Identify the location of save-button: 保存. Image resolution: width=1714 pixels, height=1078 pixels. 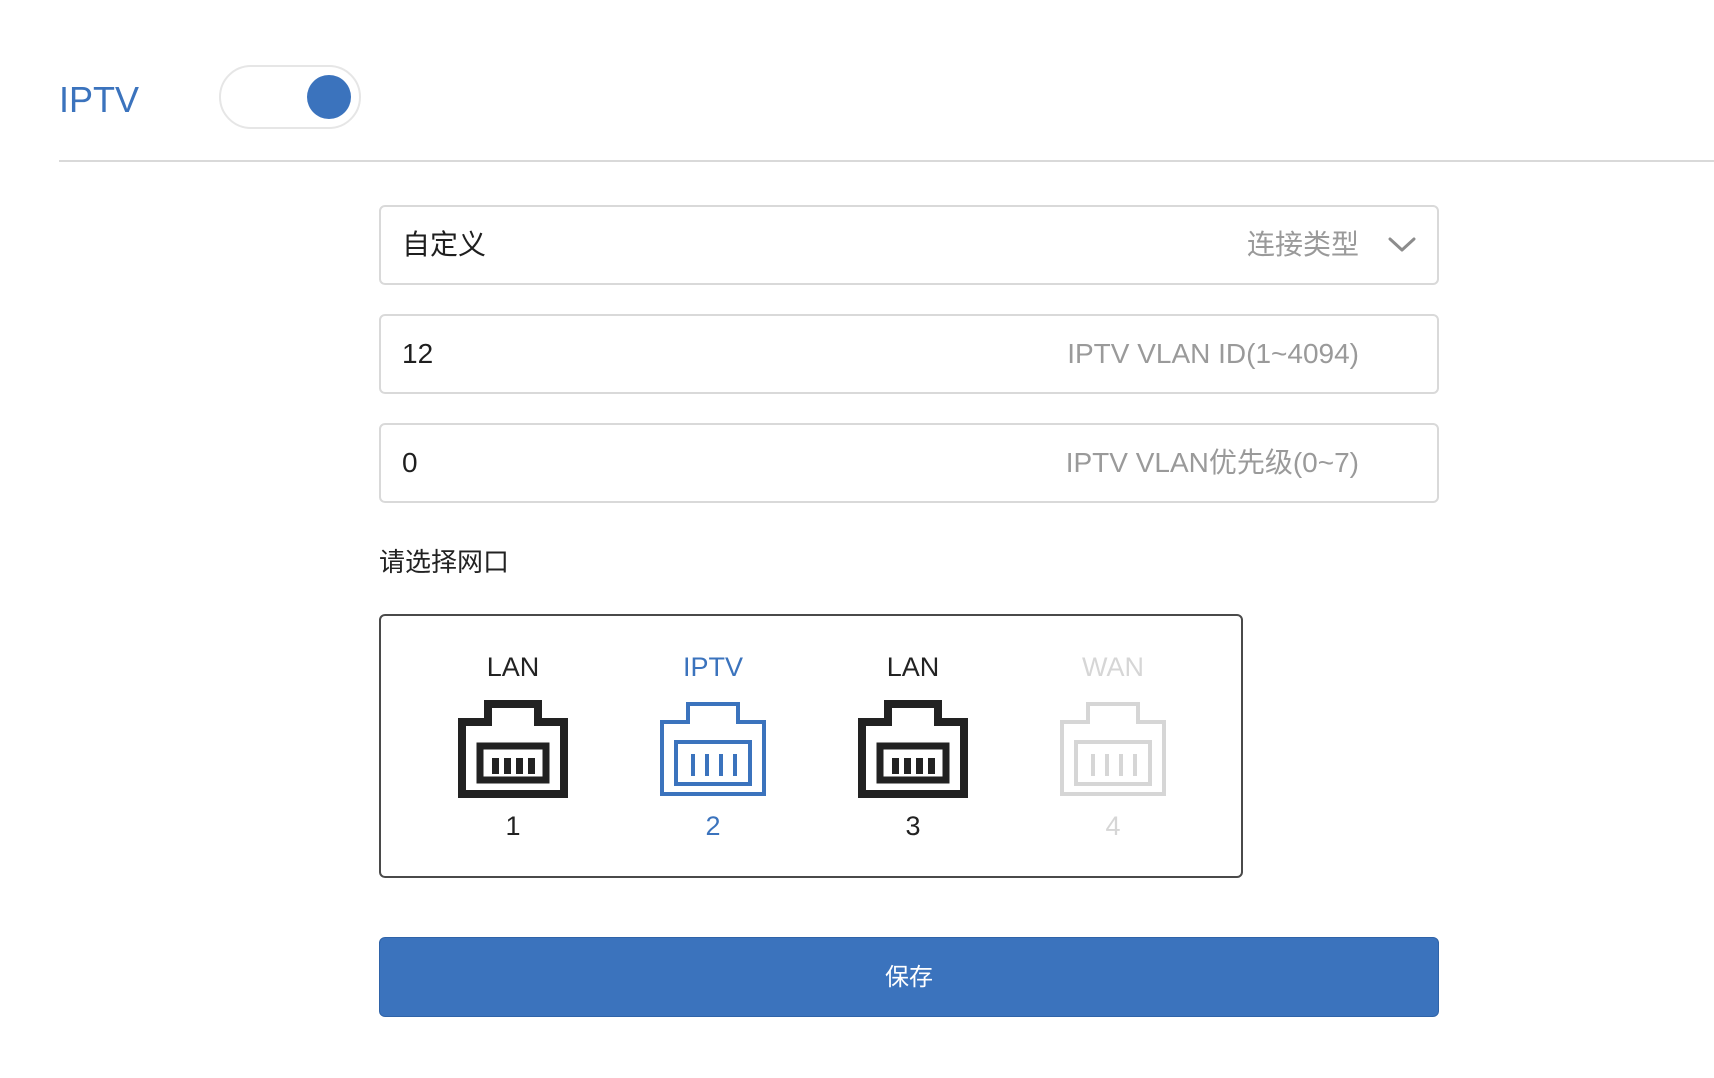
(909, 977).